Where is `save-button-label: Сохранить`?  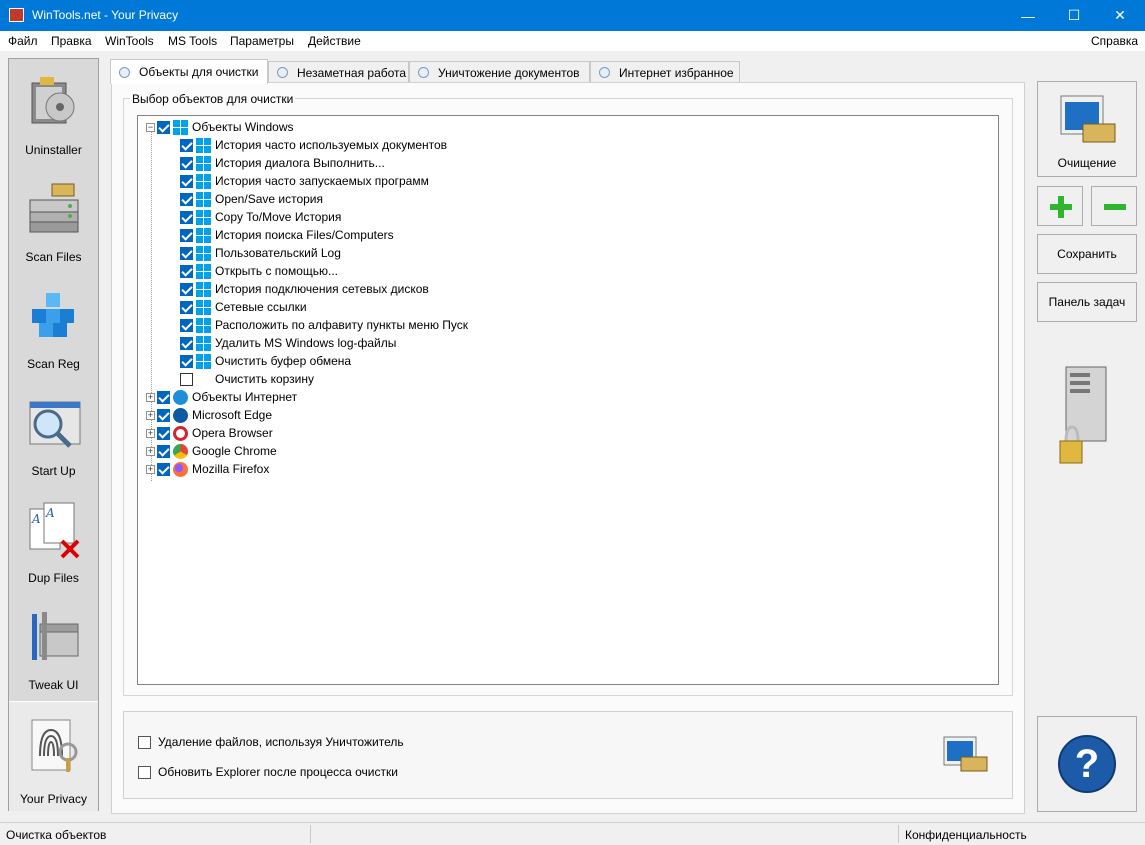 save-button-label: Сохранить is located at coordinates (1087, 254).